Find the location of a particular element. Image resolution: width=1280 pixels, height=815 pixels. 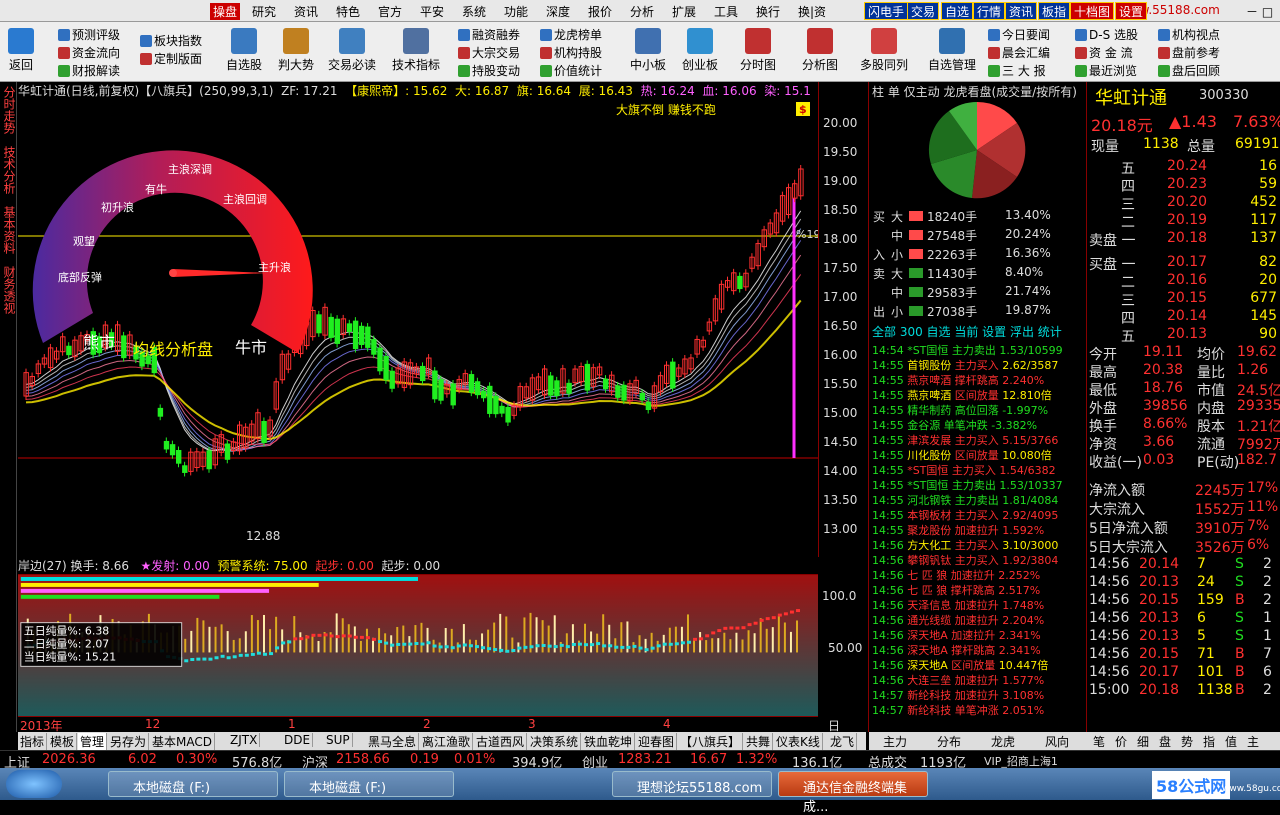

toolbar-button: 分析图 is located at coordinates (820, 49).